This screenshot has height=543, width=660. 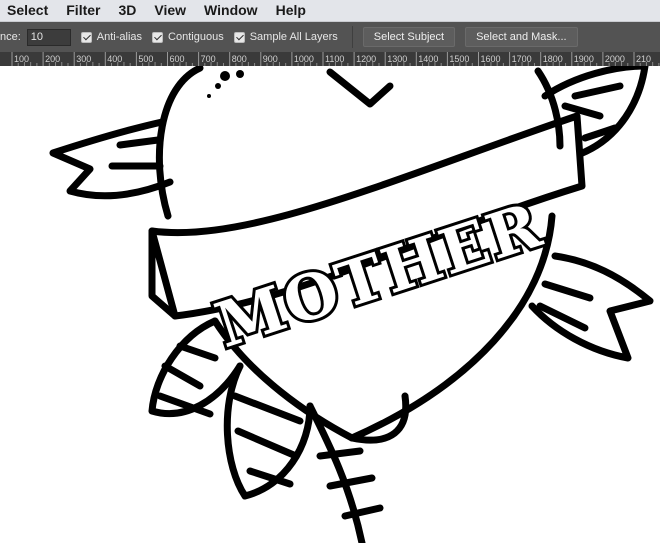 I want to click on menu-window: Window, so click(x=231, y=10).